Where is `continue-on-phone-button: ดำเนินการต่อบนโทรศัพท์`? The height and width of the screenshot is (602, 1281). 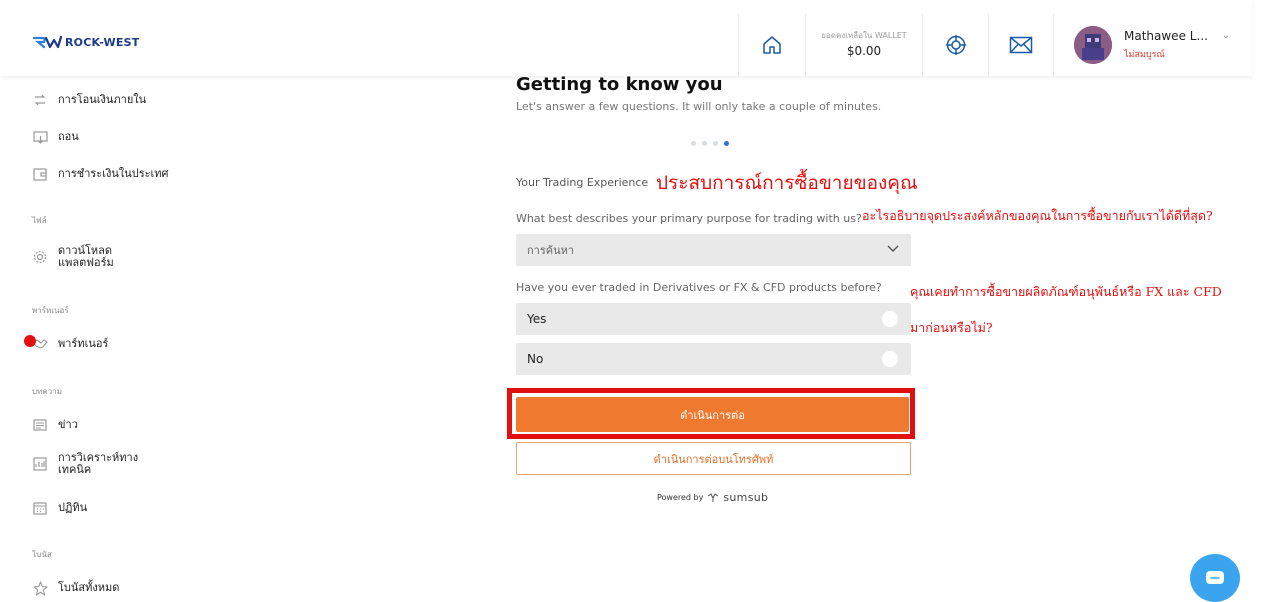
continue-on-phone-button: ดำเนินการต่อบนโทรศัพท์ is located at coordinates (713, 458).